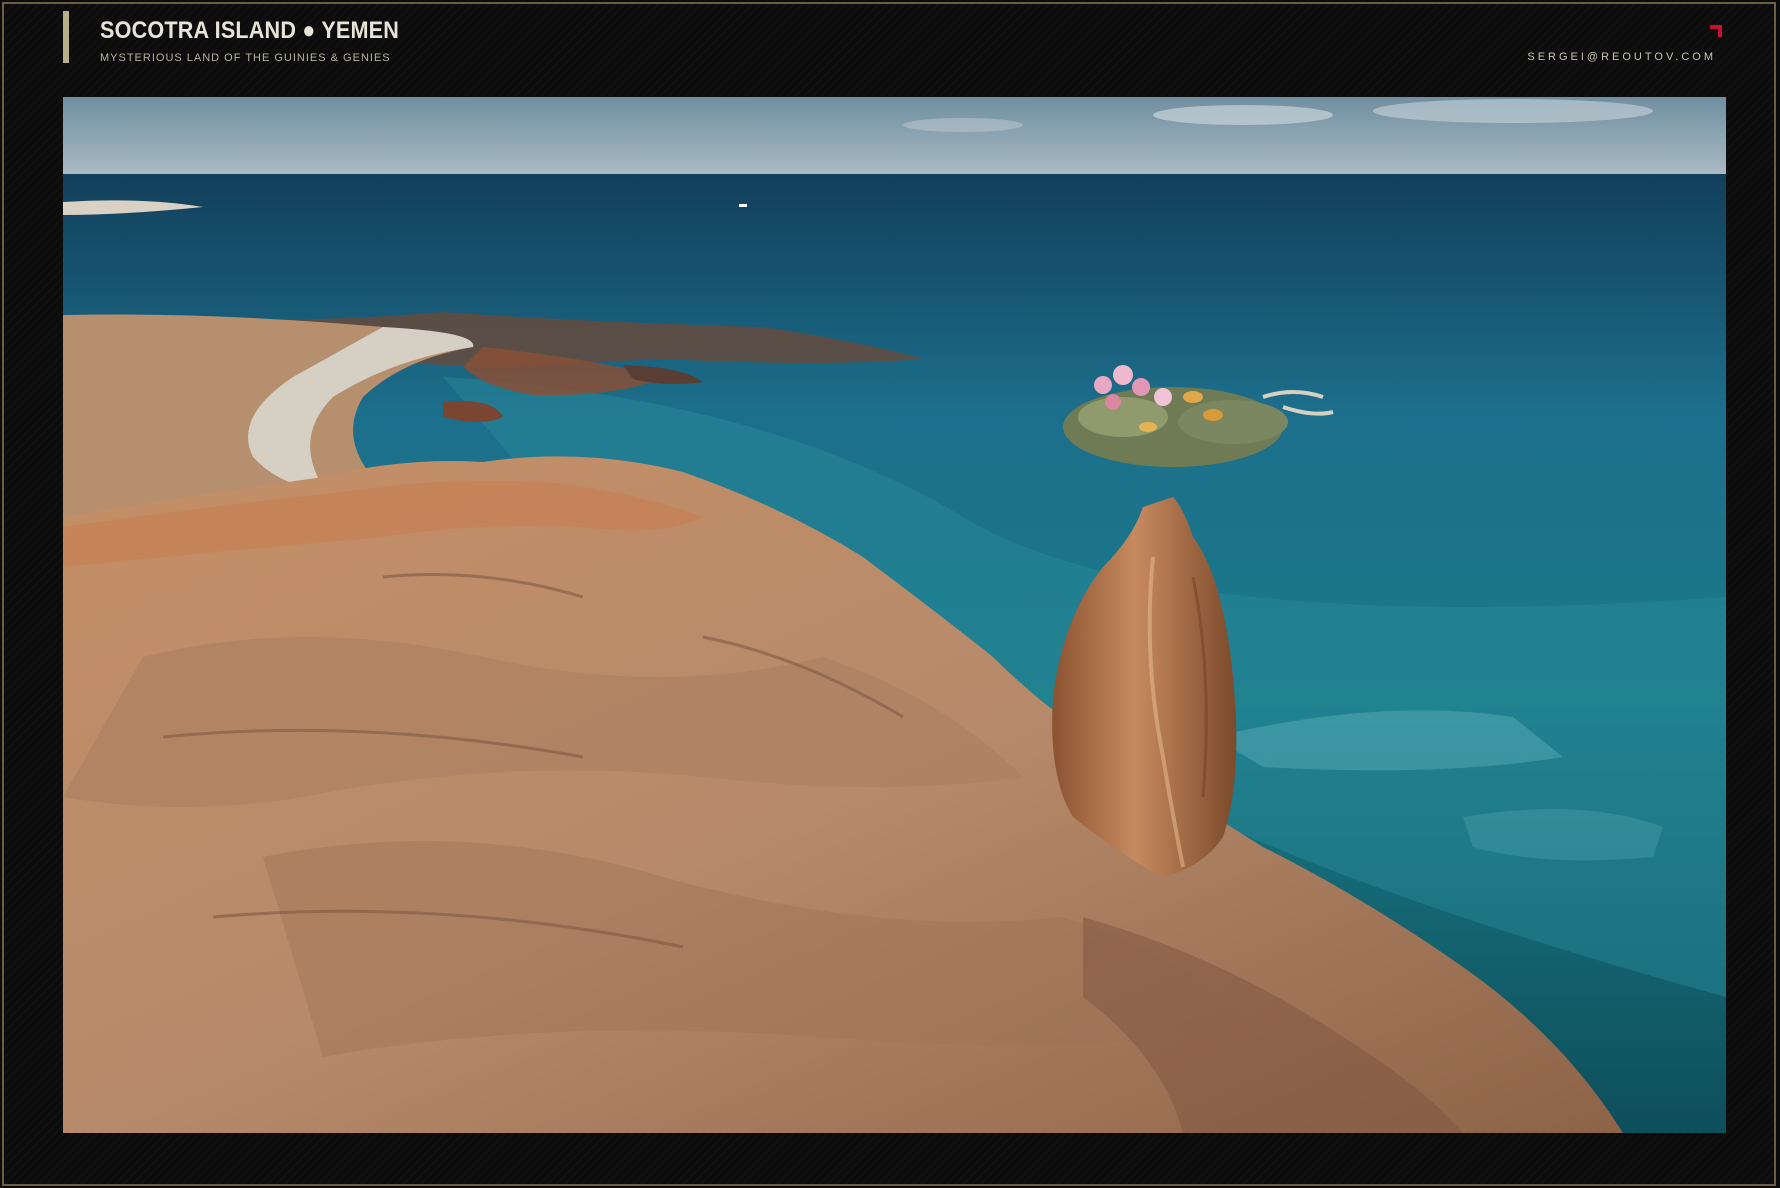  Describe the element at coordinates (250, 30) in the screenshot. I see `page-title: SOCOTRA ISLAND ● YEMEN` at that location.